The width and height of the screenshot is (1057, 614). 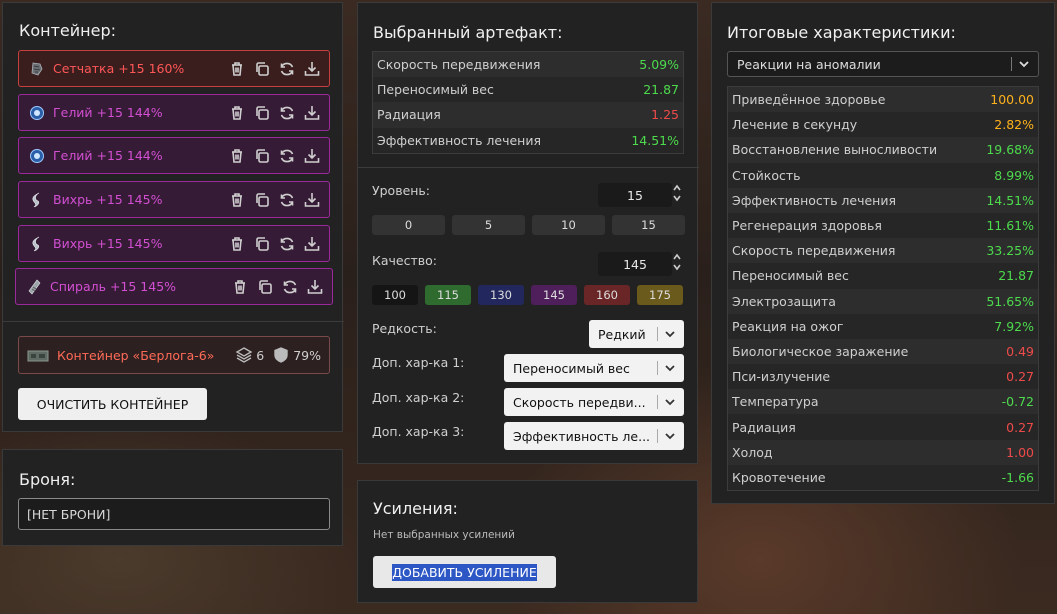 I want to click on quality-spinner, so click(x=677, y=264).